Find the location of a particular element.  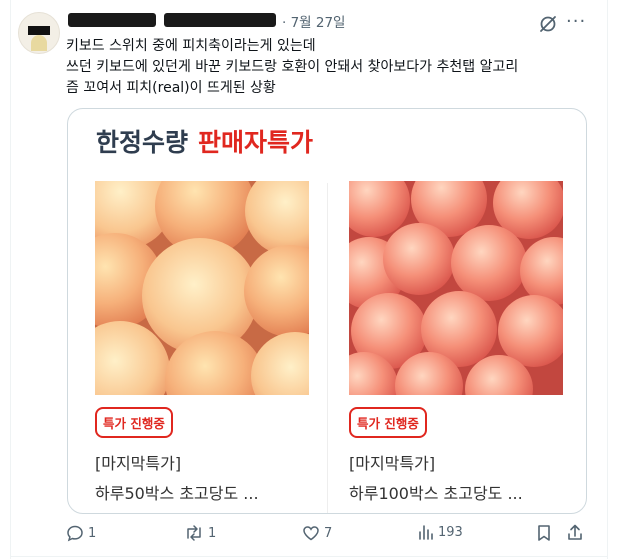

more-icon: ··· is located at coordinates (576, 21).